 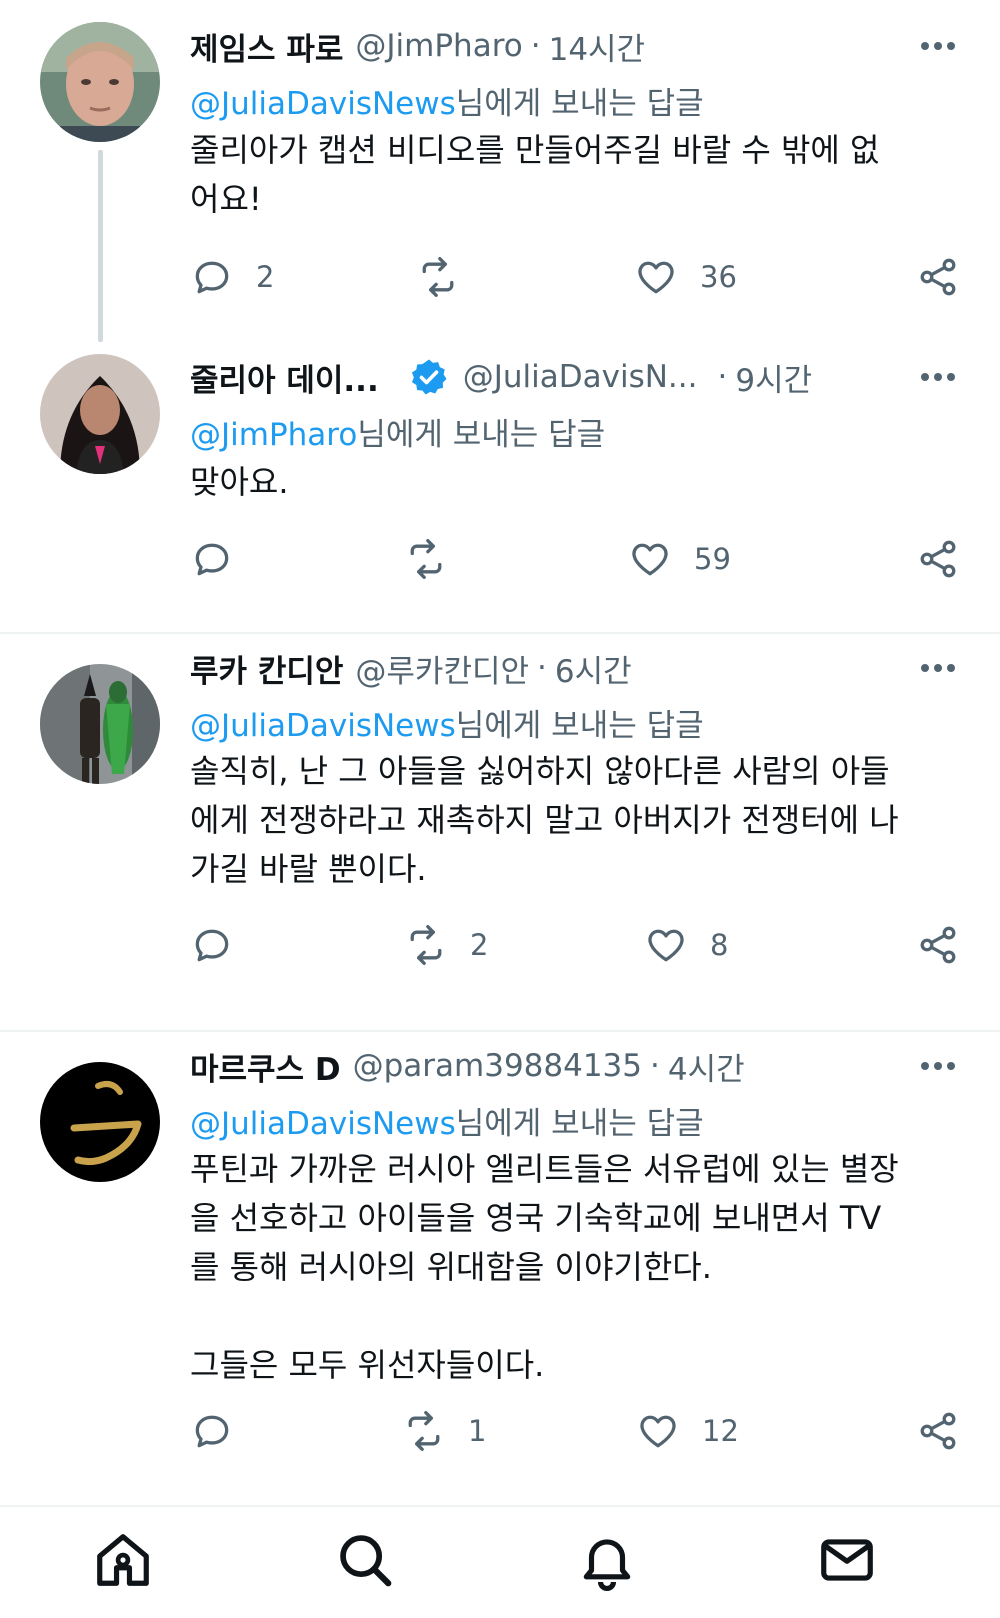 I want to click on bottom-nav, so click(x=500, y=1561).